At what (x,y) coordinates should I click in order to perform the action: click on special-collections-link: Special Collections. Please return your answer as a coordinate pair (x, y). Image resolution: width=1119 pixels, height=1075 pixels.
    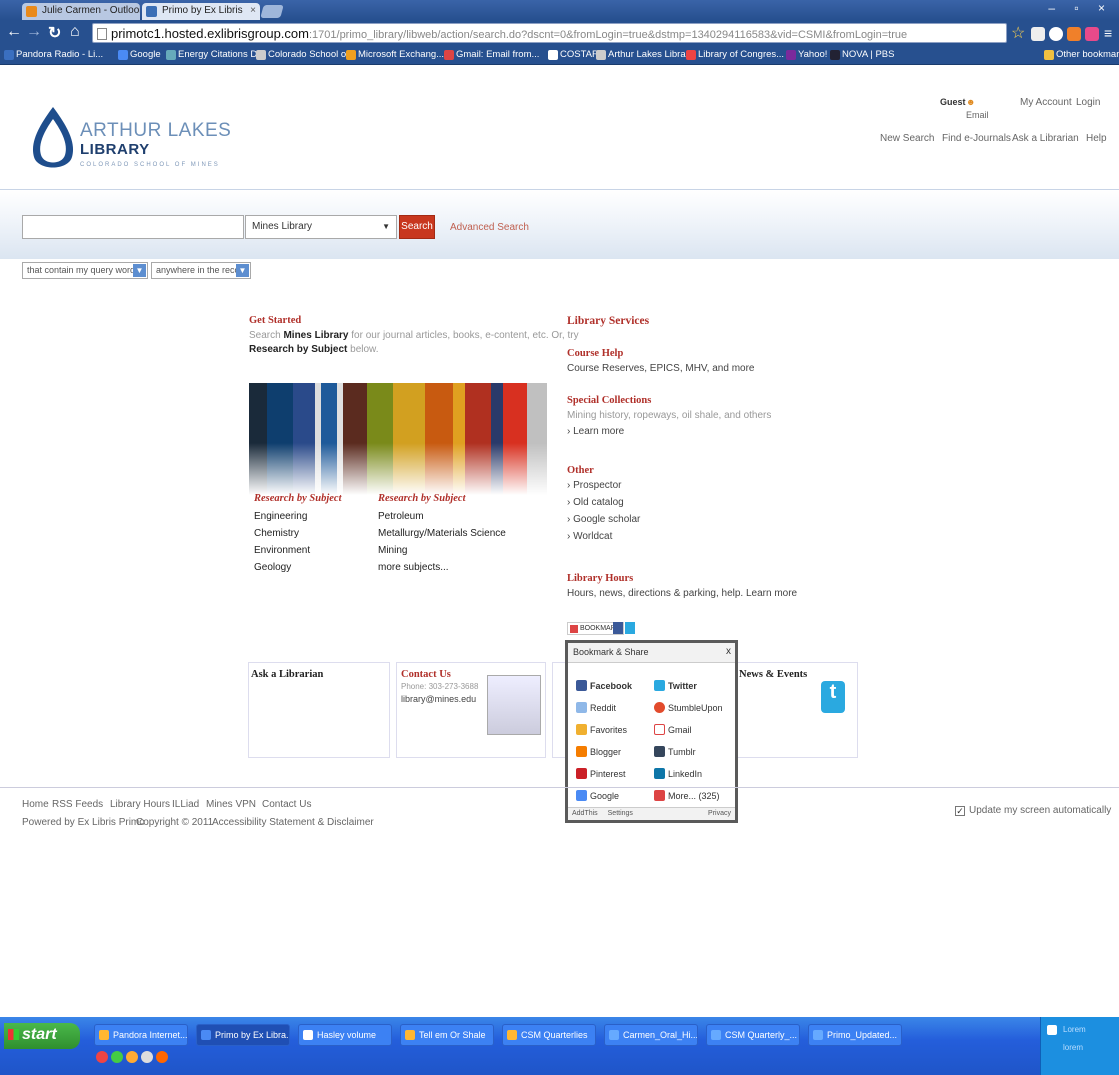
    Looking at the image, I should click on (609, 400).